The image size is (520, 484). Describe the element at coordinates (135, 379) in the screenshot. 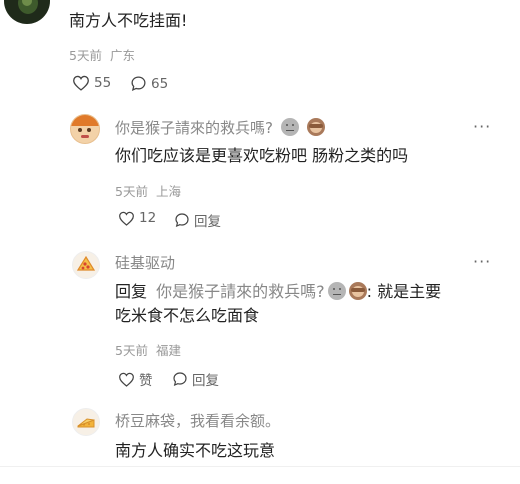

I see `like-button: 赞` at that location.